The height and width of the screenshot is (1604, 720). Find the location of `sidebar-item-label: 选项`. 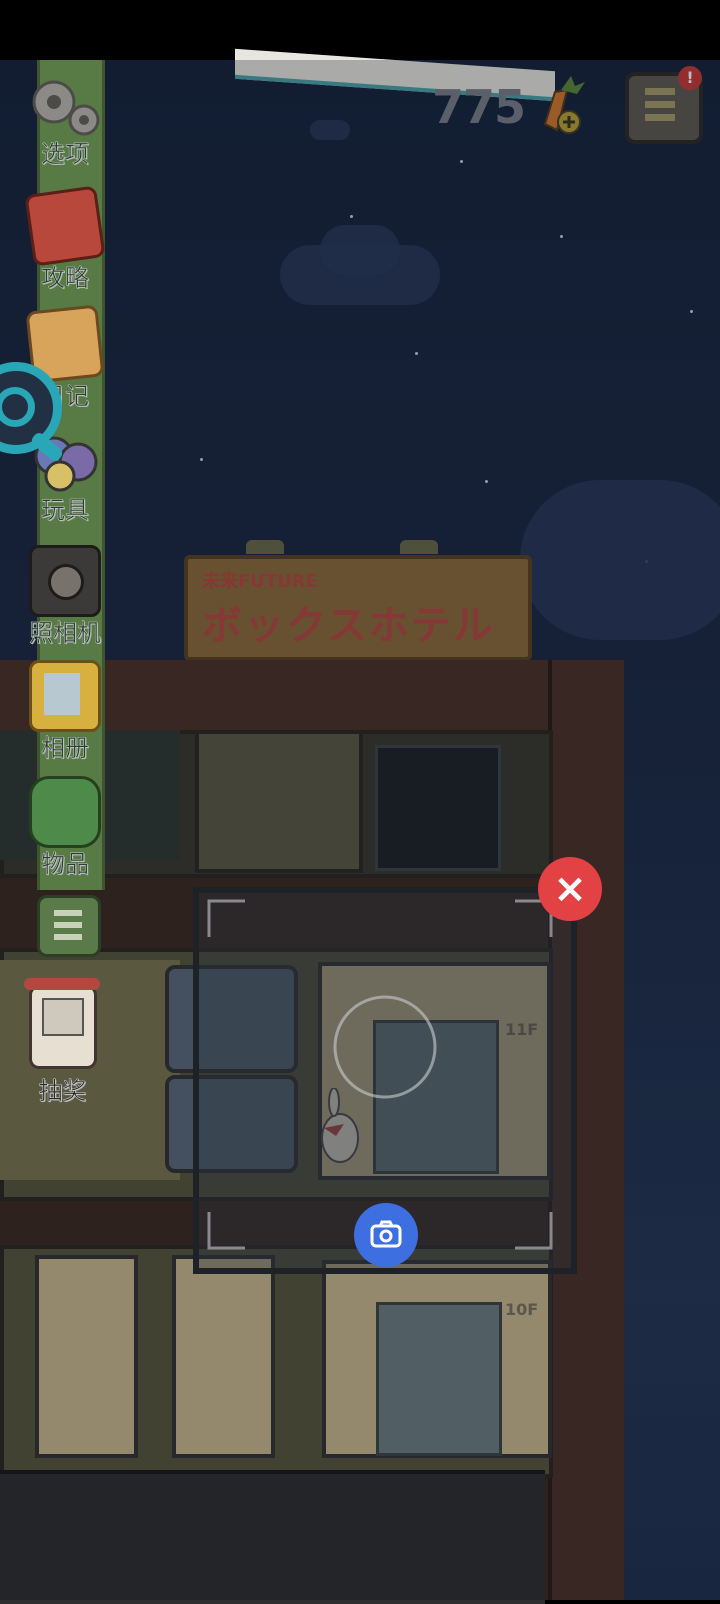

sidebar-item-label: 选项 is located at coordinates (65, 154).